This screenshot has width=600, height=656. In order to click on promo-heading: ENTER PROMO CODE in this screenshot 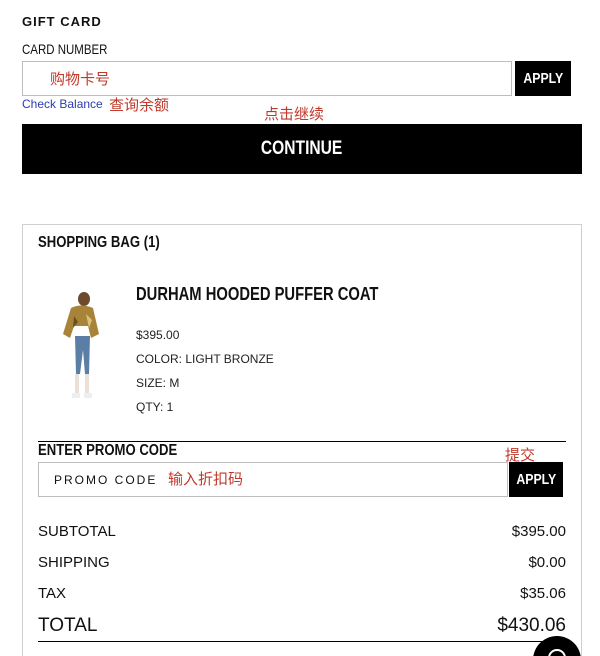, I will do `click(123, 451)`.